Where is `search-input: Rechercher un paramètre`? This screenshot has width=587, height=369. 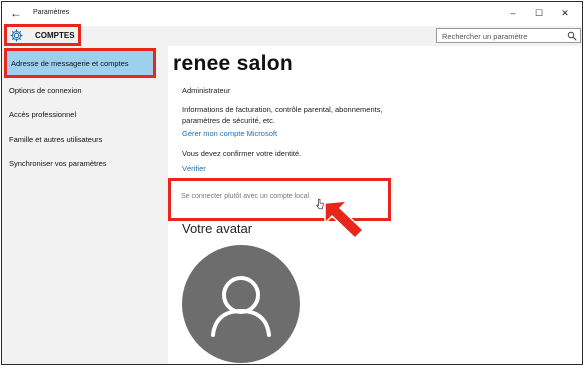 search-input: Rechercher un paramètre is located at coordinates (508, 35).